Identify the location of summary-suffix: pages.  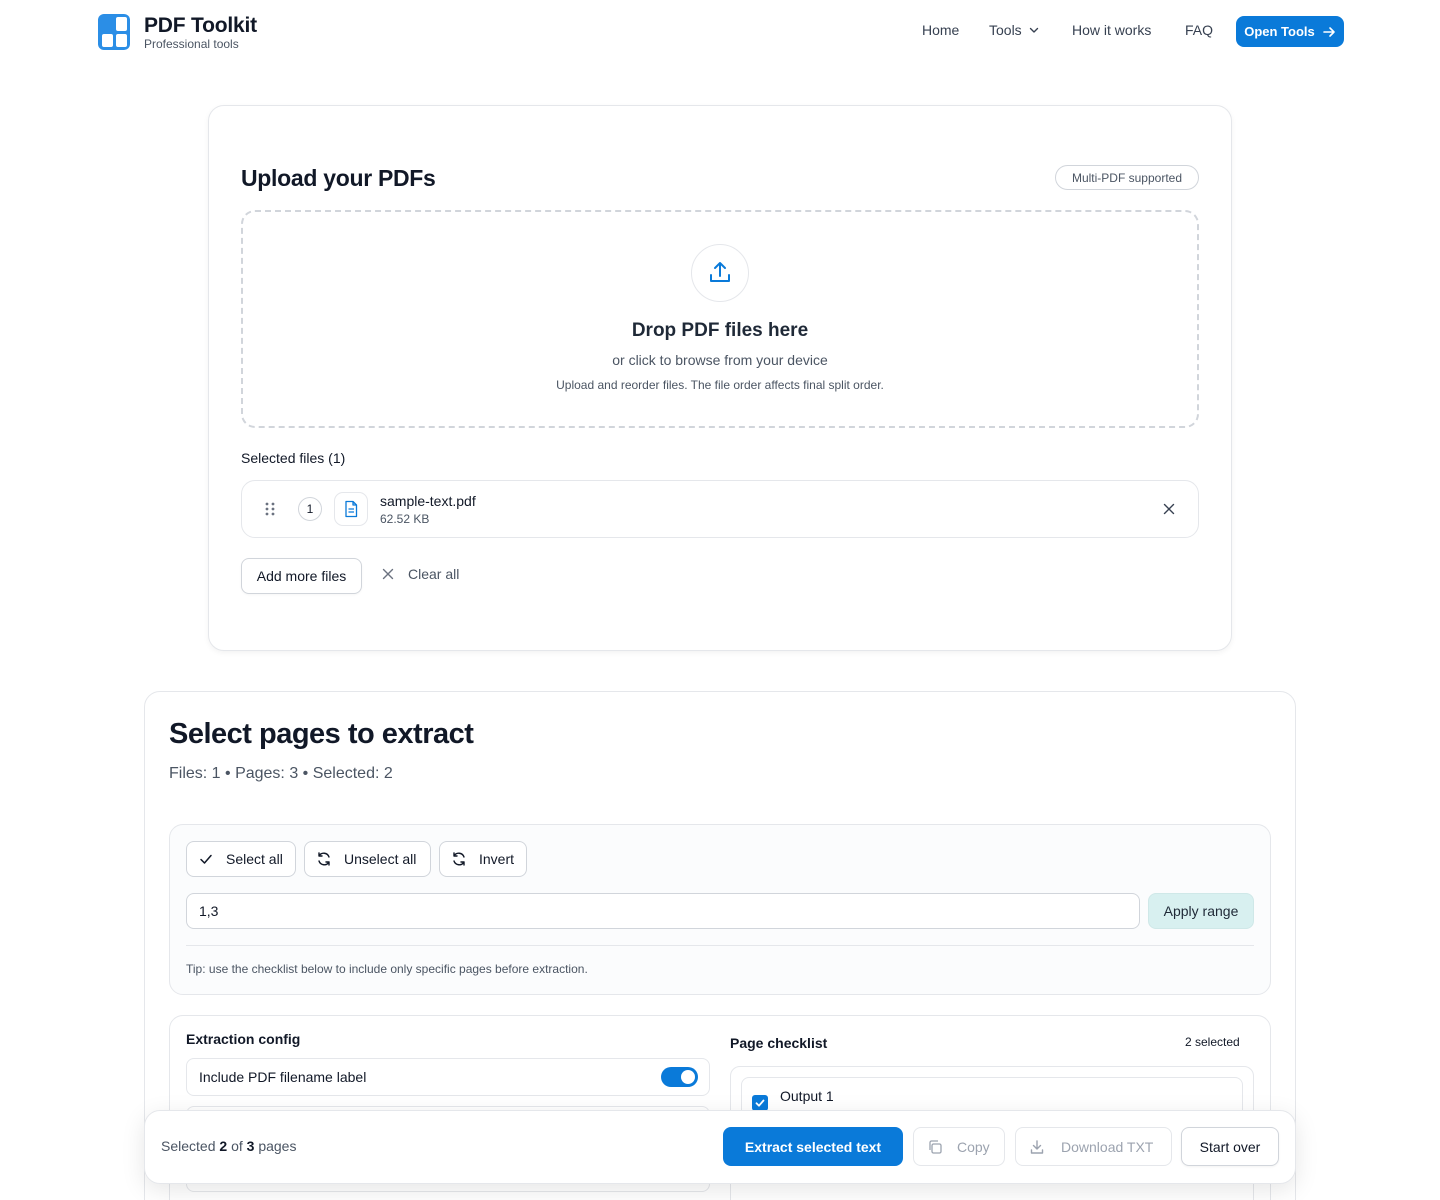
(277, 1146).